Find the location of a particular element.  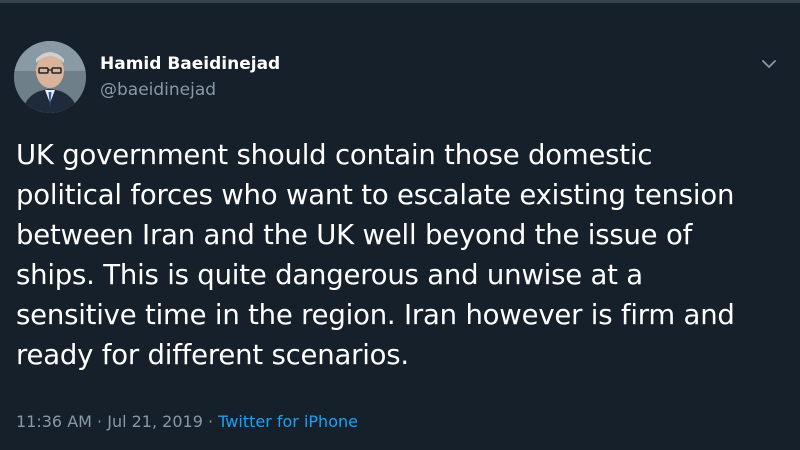

tweet-date: Jul 21, 2019 is located at coordinates (155, 421).